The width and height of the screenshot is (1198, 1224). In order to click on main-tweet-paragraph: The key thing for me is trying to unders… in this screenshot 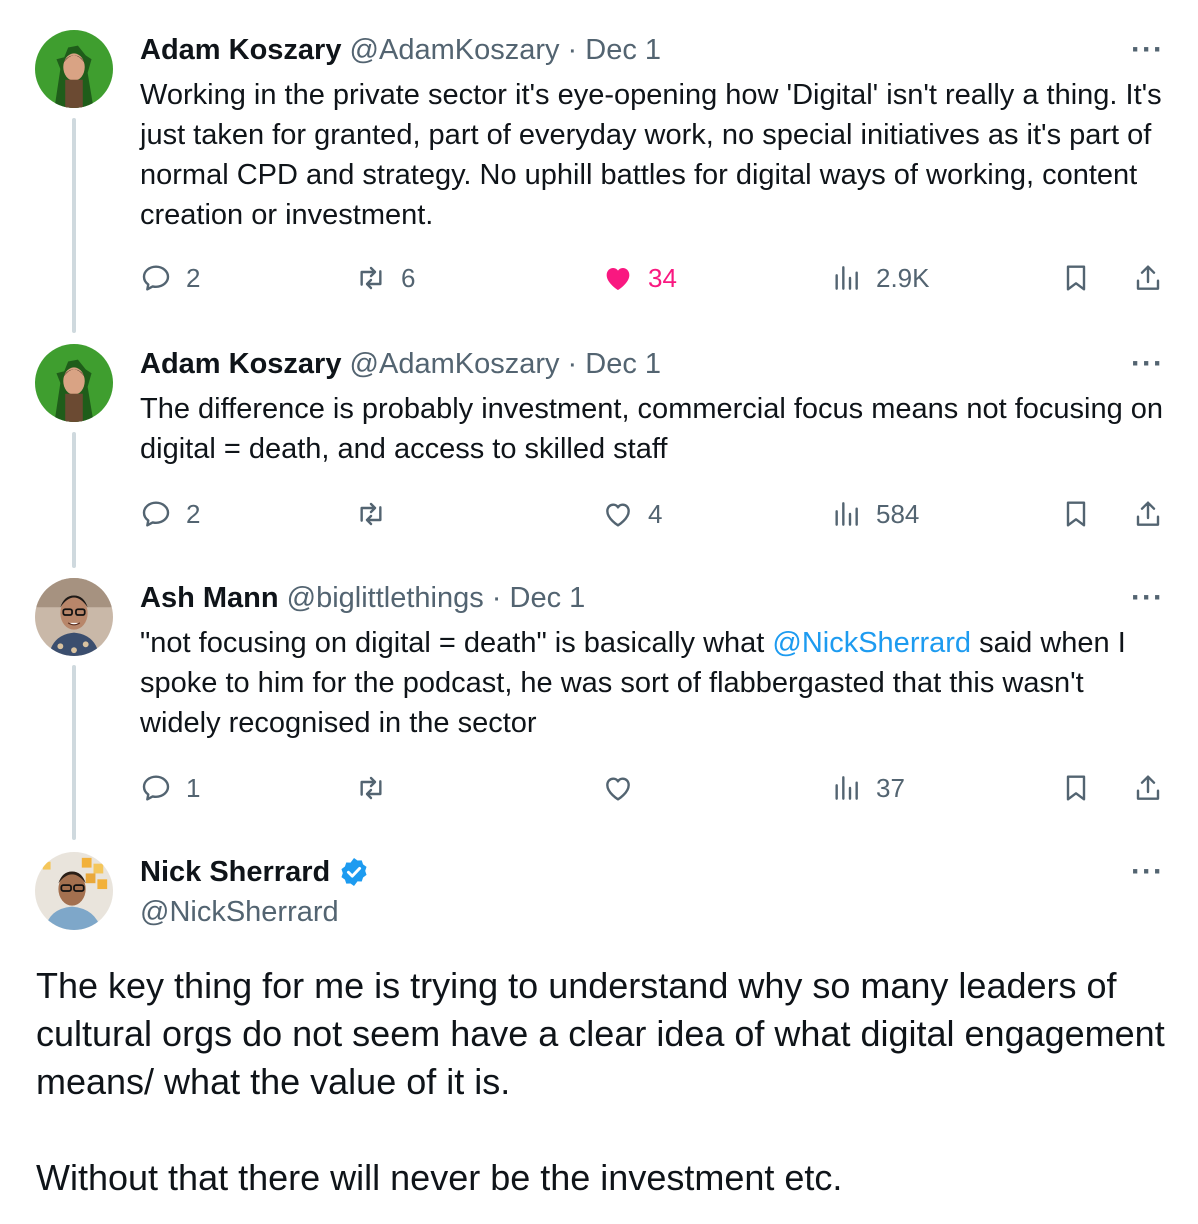, I will do `click(600, 1033)`.